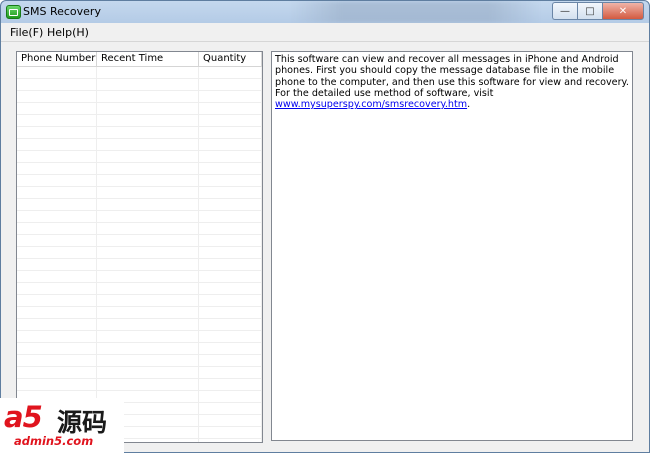 The width and height of the screenshot is (650, 453). I want to click on menu-help: Help(H), so click(68, 32).